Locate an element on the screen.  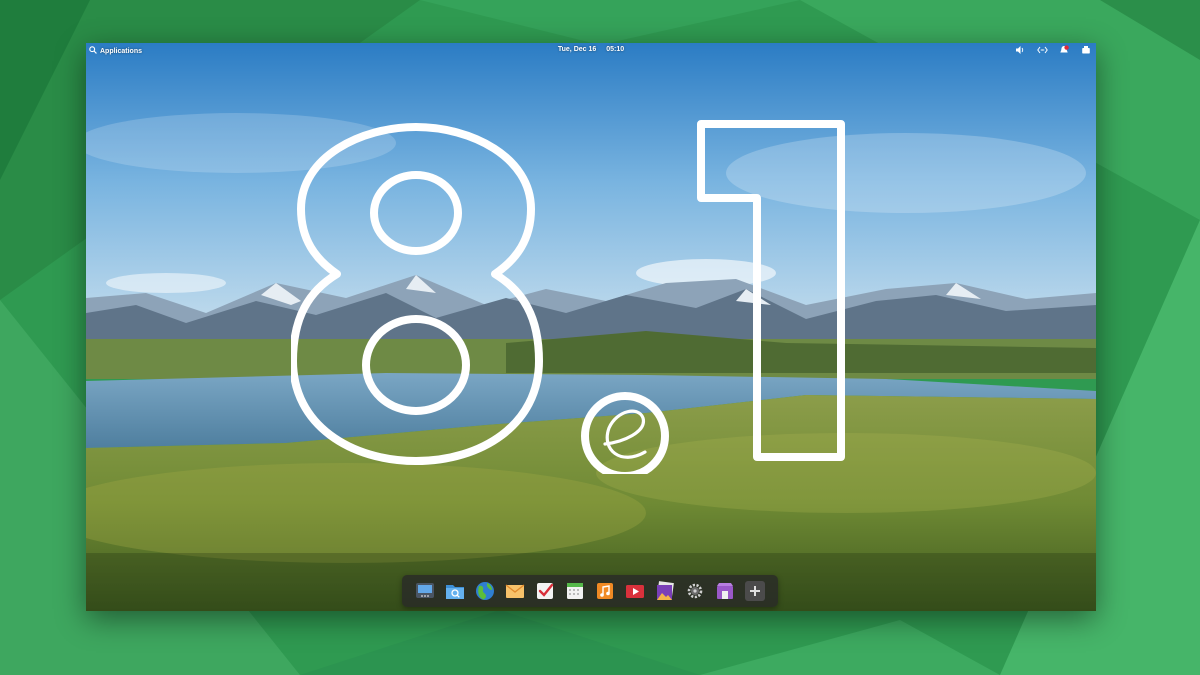
digit-one is located at coordinates (771, 290).